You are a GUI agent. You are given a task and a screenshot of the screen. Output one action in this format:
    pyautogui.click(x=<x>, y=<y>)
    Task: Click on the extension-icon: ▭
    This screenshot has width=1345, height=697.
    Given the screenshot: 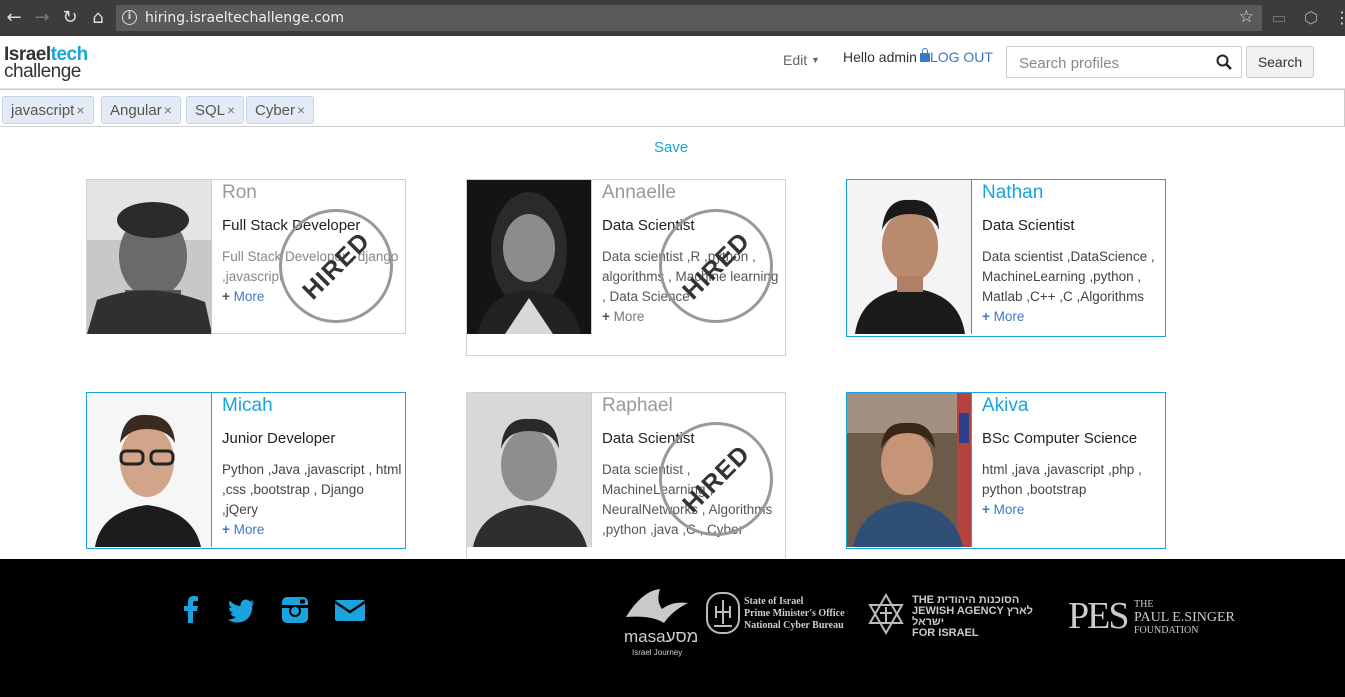 What is the action you would take?
    pyautogui.click(x=1279, y=18)
    